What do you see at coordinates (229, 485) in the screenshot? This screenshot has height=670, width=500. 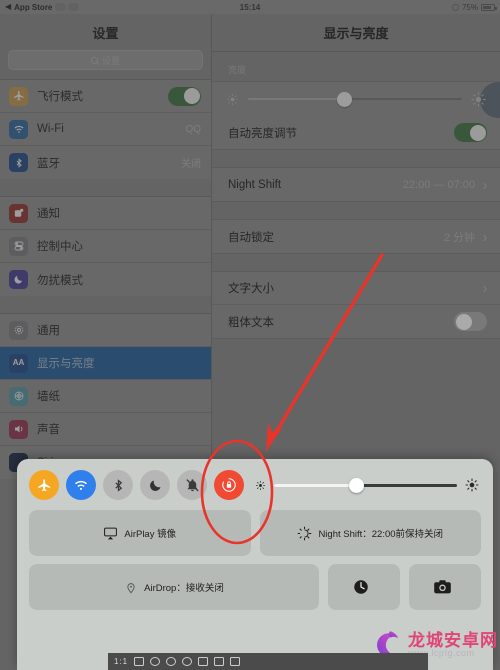 I see `rotation-lock-toggle` at bounding box center [229, 485].